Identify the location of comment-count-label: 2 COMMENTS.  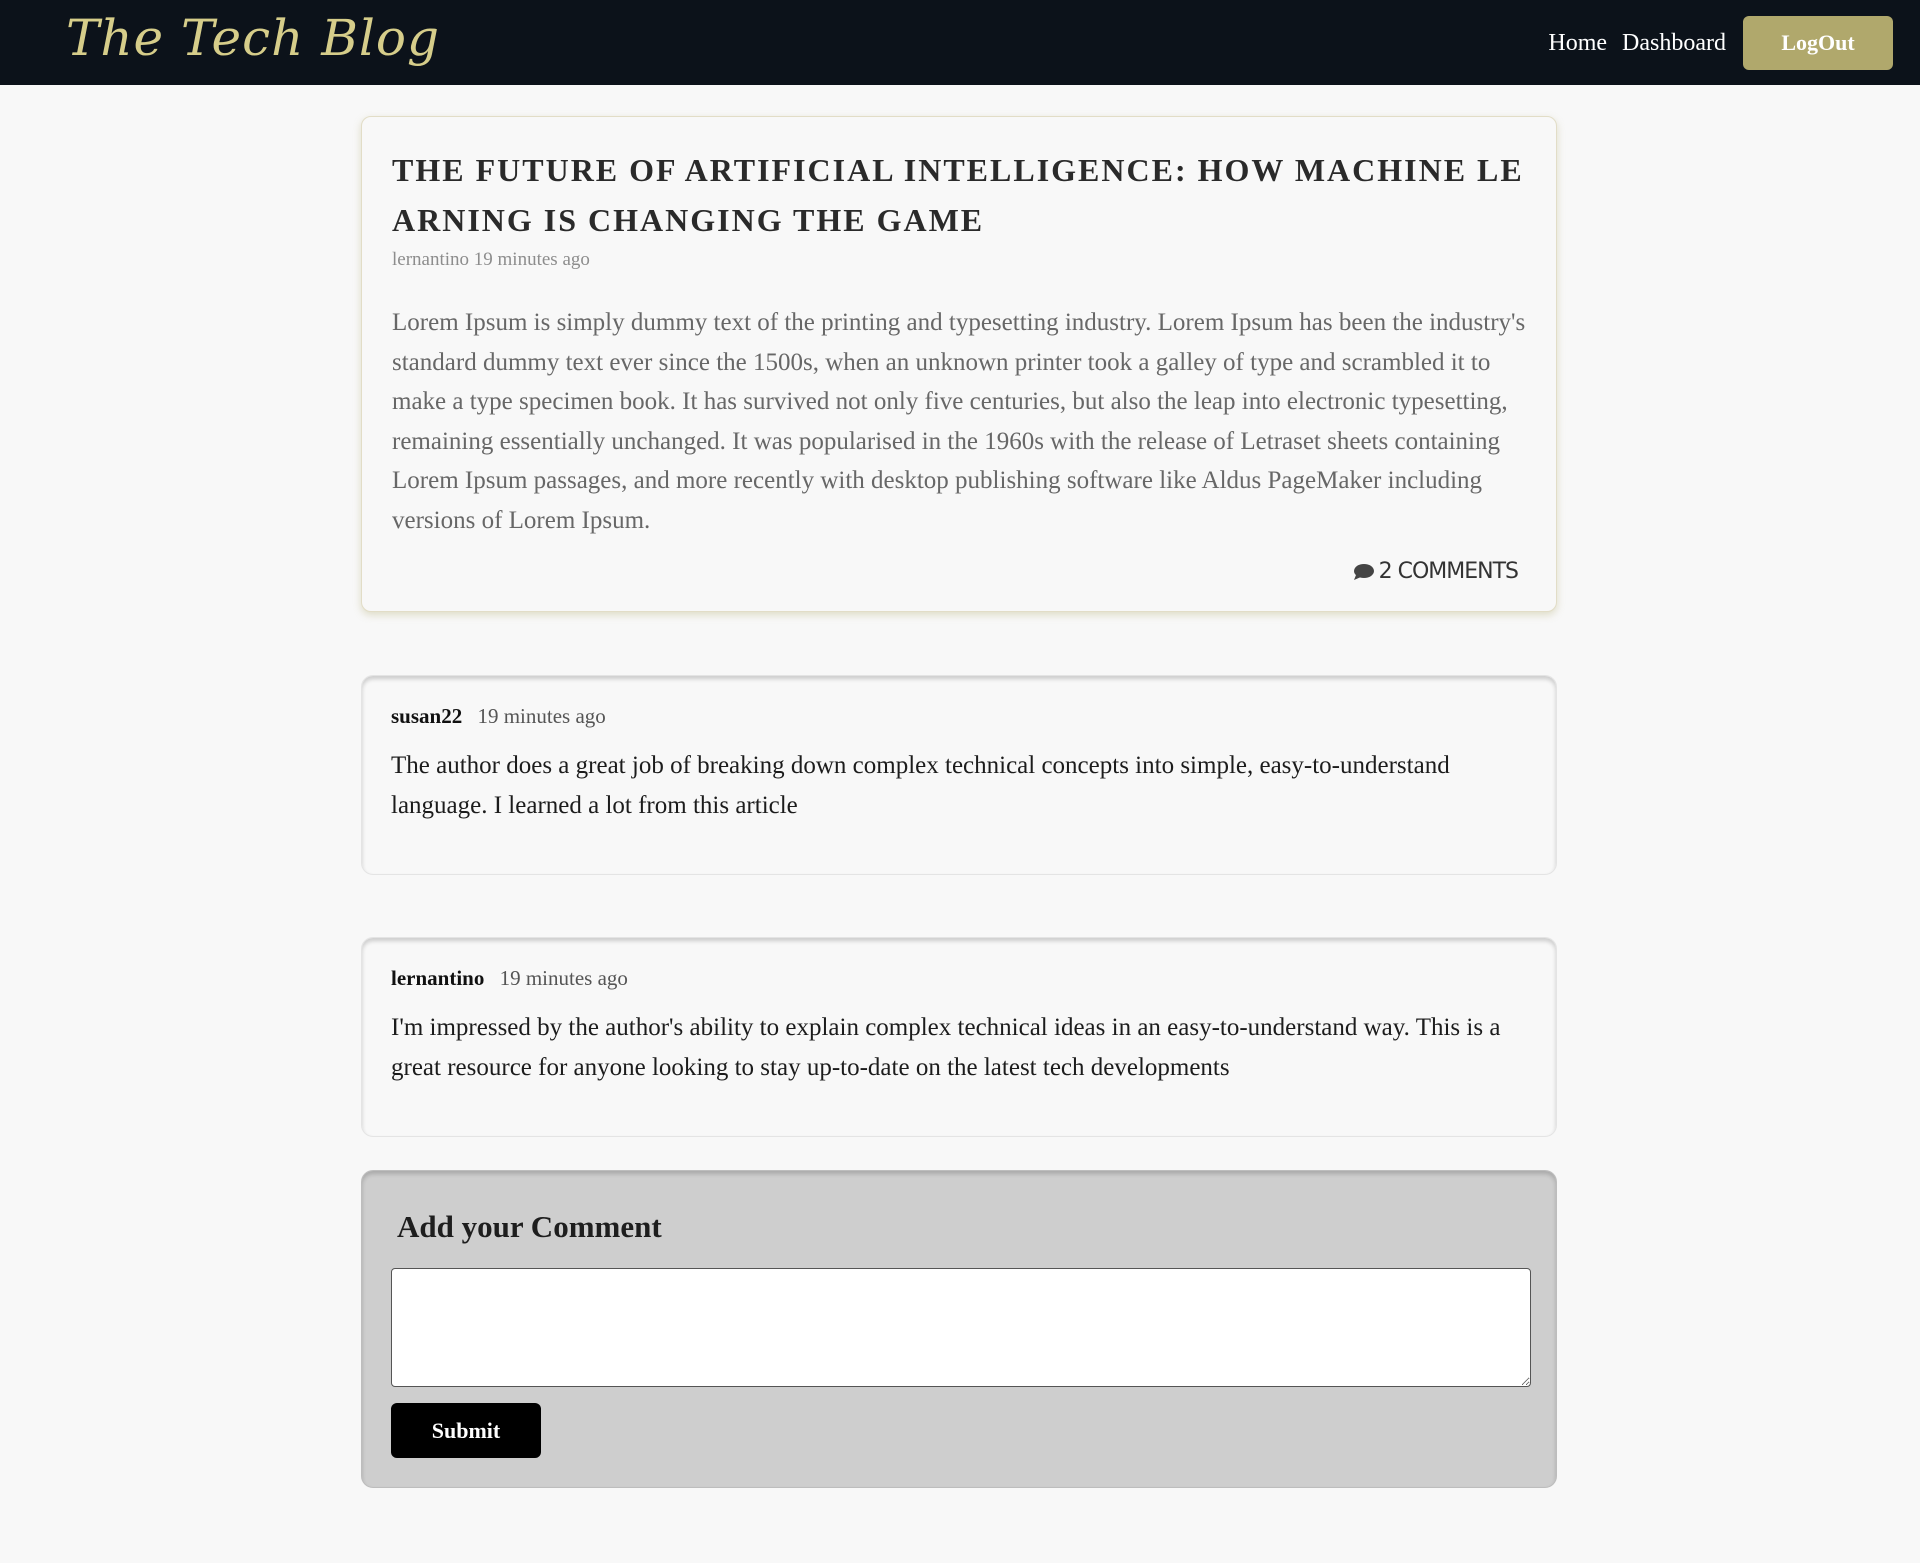
(1448, 571).